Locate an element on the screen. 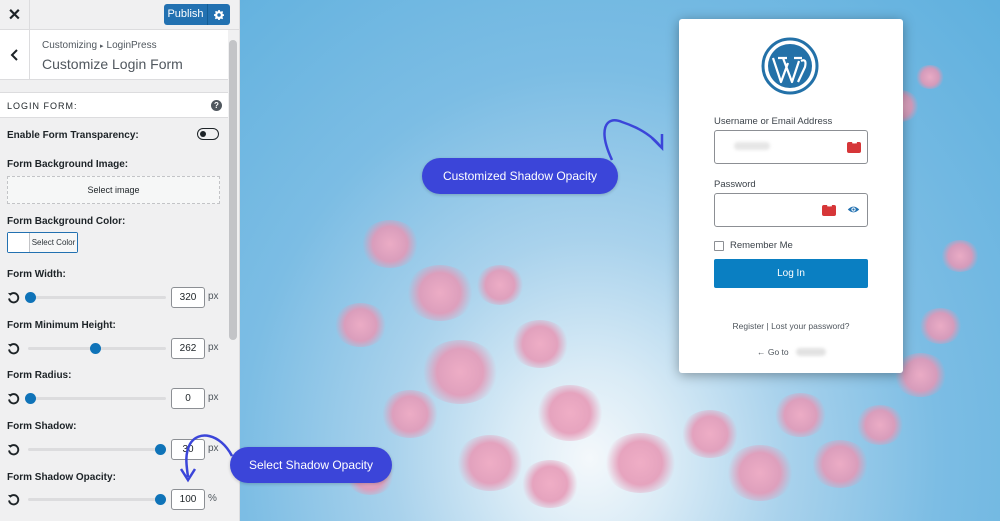 Image resolution: width=1000 pixels, height=521 pixels. bg-color-label: Form Background Color: is located at coordinates (66, 221).